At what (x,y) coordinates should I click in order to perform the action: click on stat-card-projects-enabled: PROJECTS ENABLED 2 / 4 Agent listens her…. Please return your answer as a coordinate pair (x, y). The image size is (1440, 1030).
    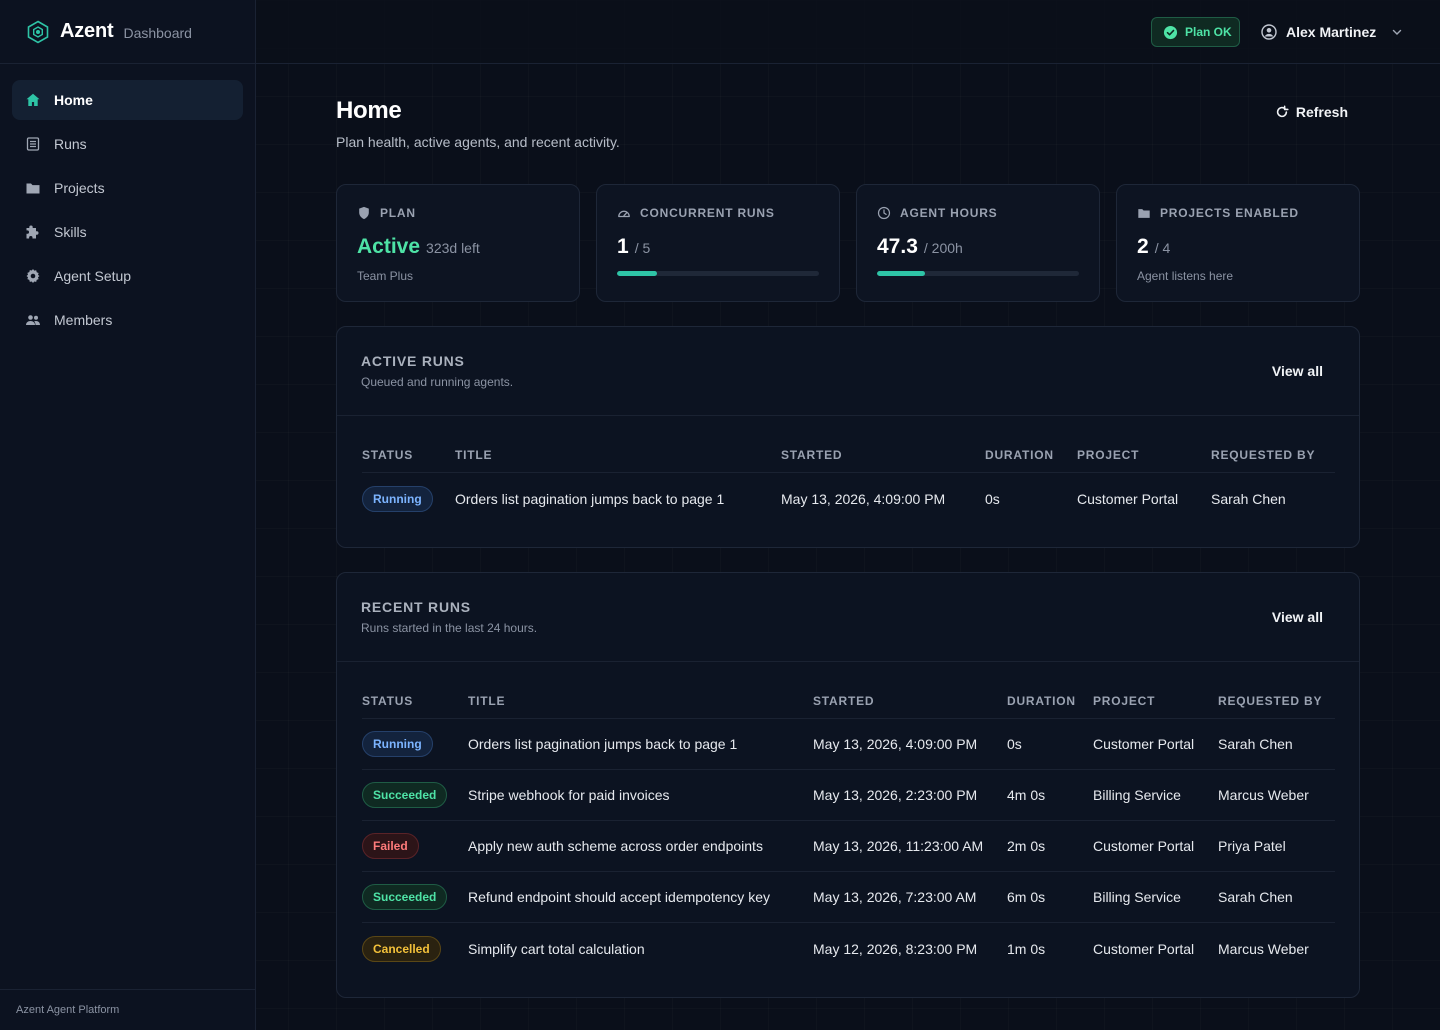
    Looking at the image, I should click on (1238, 243).